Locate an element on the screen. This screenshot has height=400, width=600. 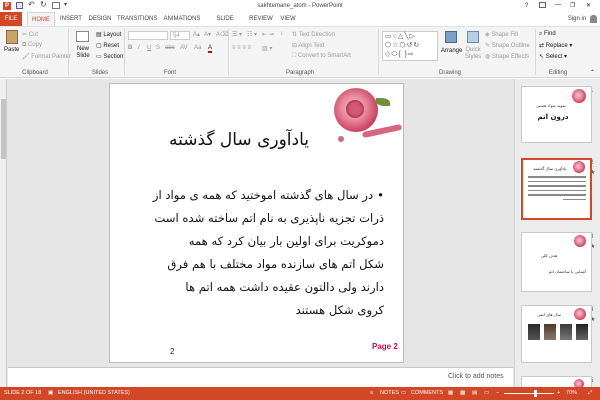
ribbon-display-options-icon is located at coordinates (542, 5).